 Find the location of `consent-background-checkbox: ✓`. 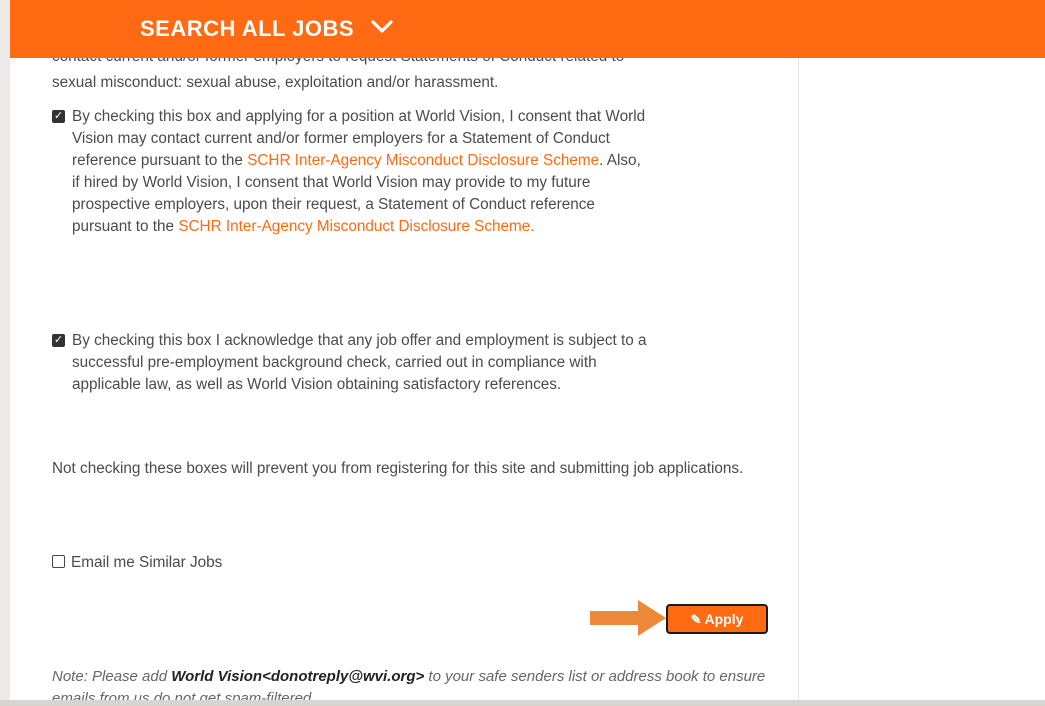

consent-background-checkbox: ✓ is located at coordinates (58, 340).